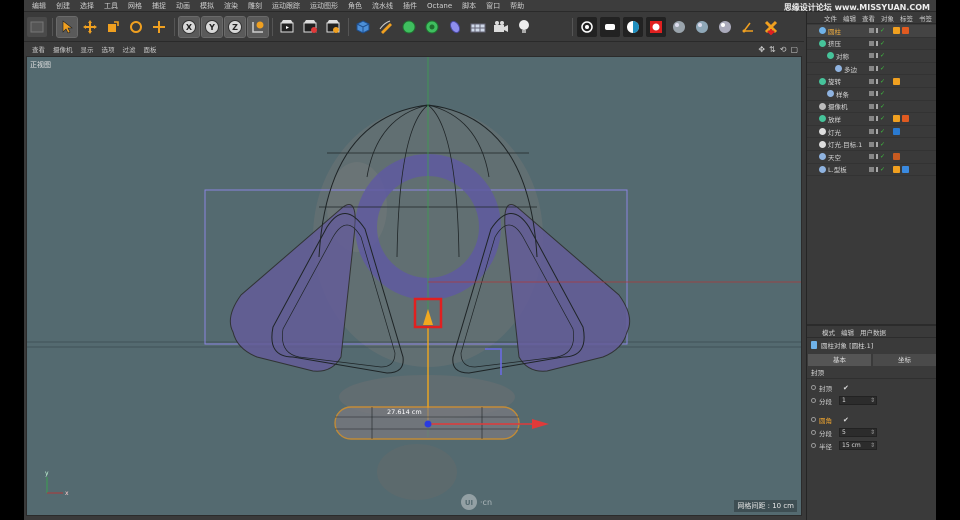 Image resolution: width=960 pixels, height=520 pixels. I want to click on attribute-subtab-1: 坐标, so click(904, 360).